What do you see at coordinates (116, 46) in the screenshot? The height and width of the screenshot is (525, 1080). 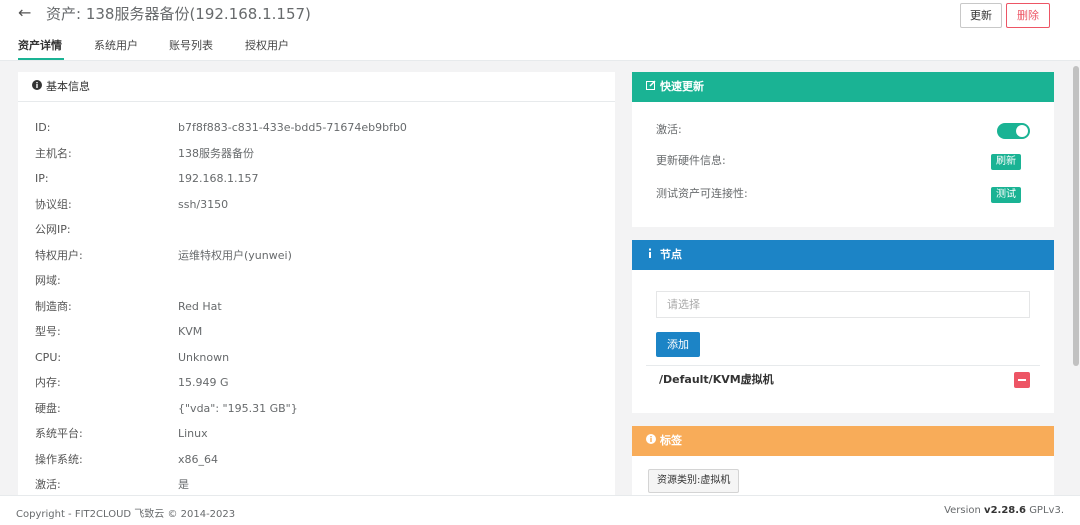 I see `tab-system-users: 系统用户` at bounding box center [116, 46].